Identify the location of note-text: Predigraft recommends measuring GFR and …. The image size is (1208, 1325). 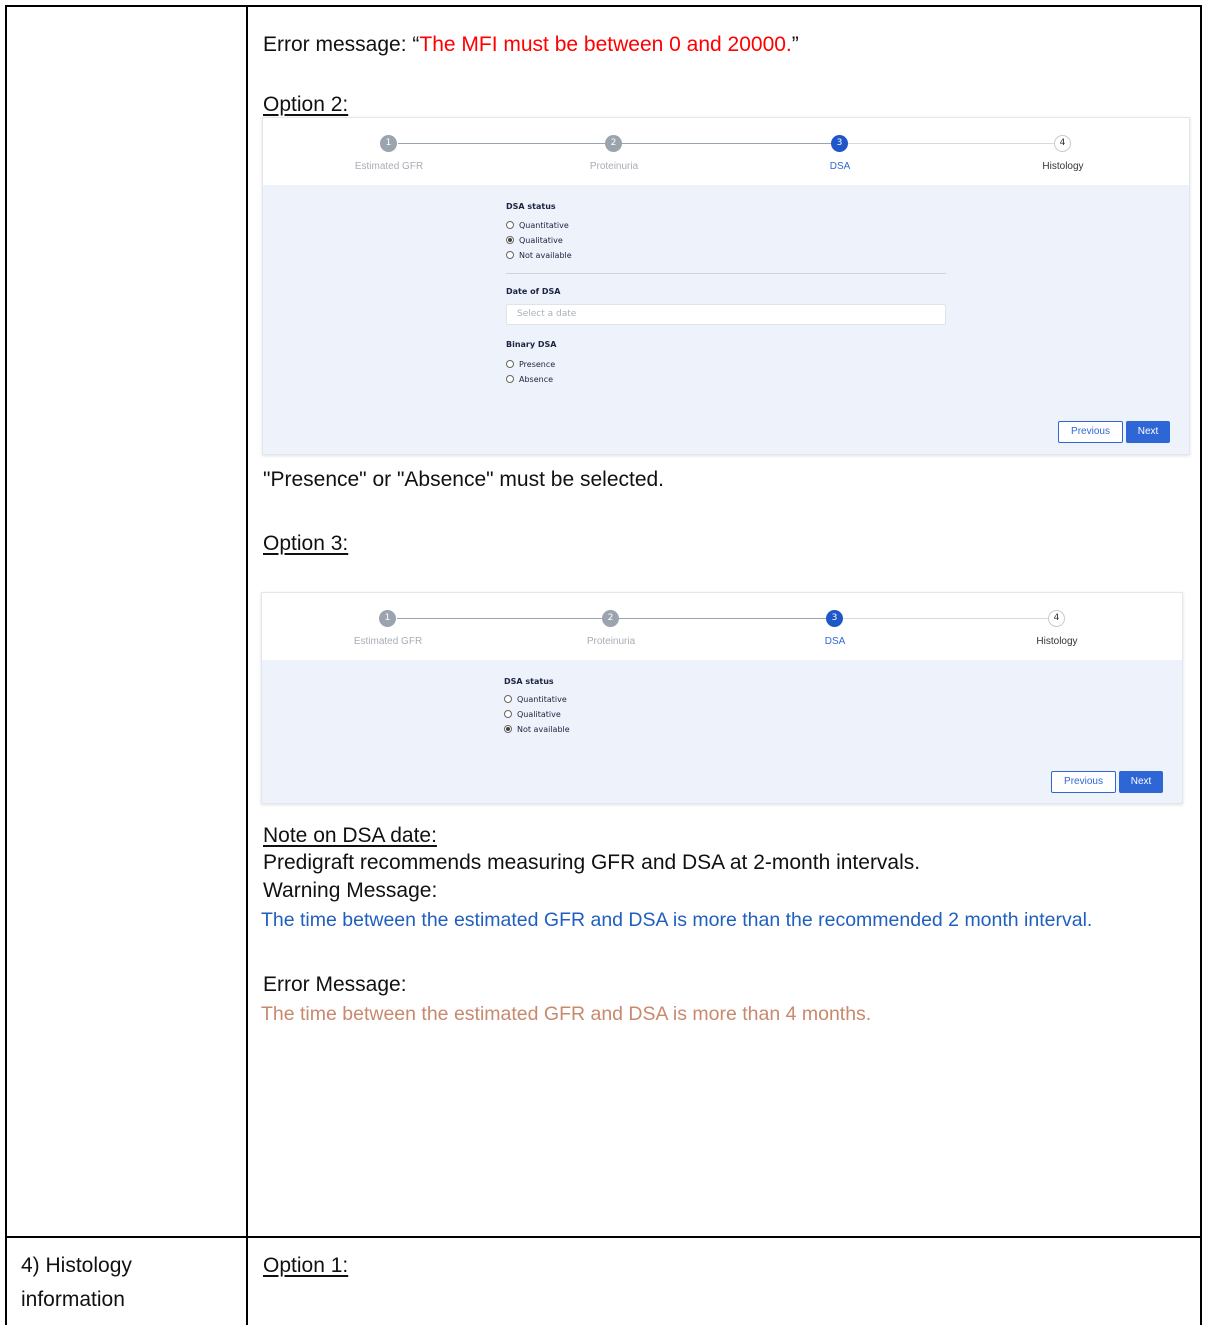
(592, 862).